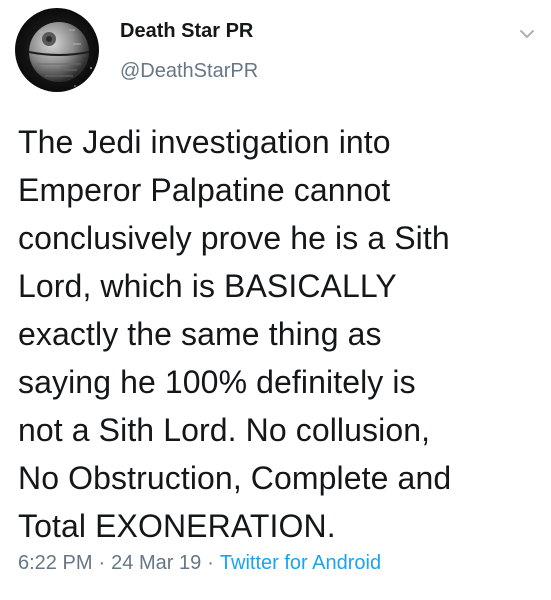 The width and height of the screenshot is (551, 600). I want to click on tweet-text-line: No Obstruction, Complete and, so click(235, 478).